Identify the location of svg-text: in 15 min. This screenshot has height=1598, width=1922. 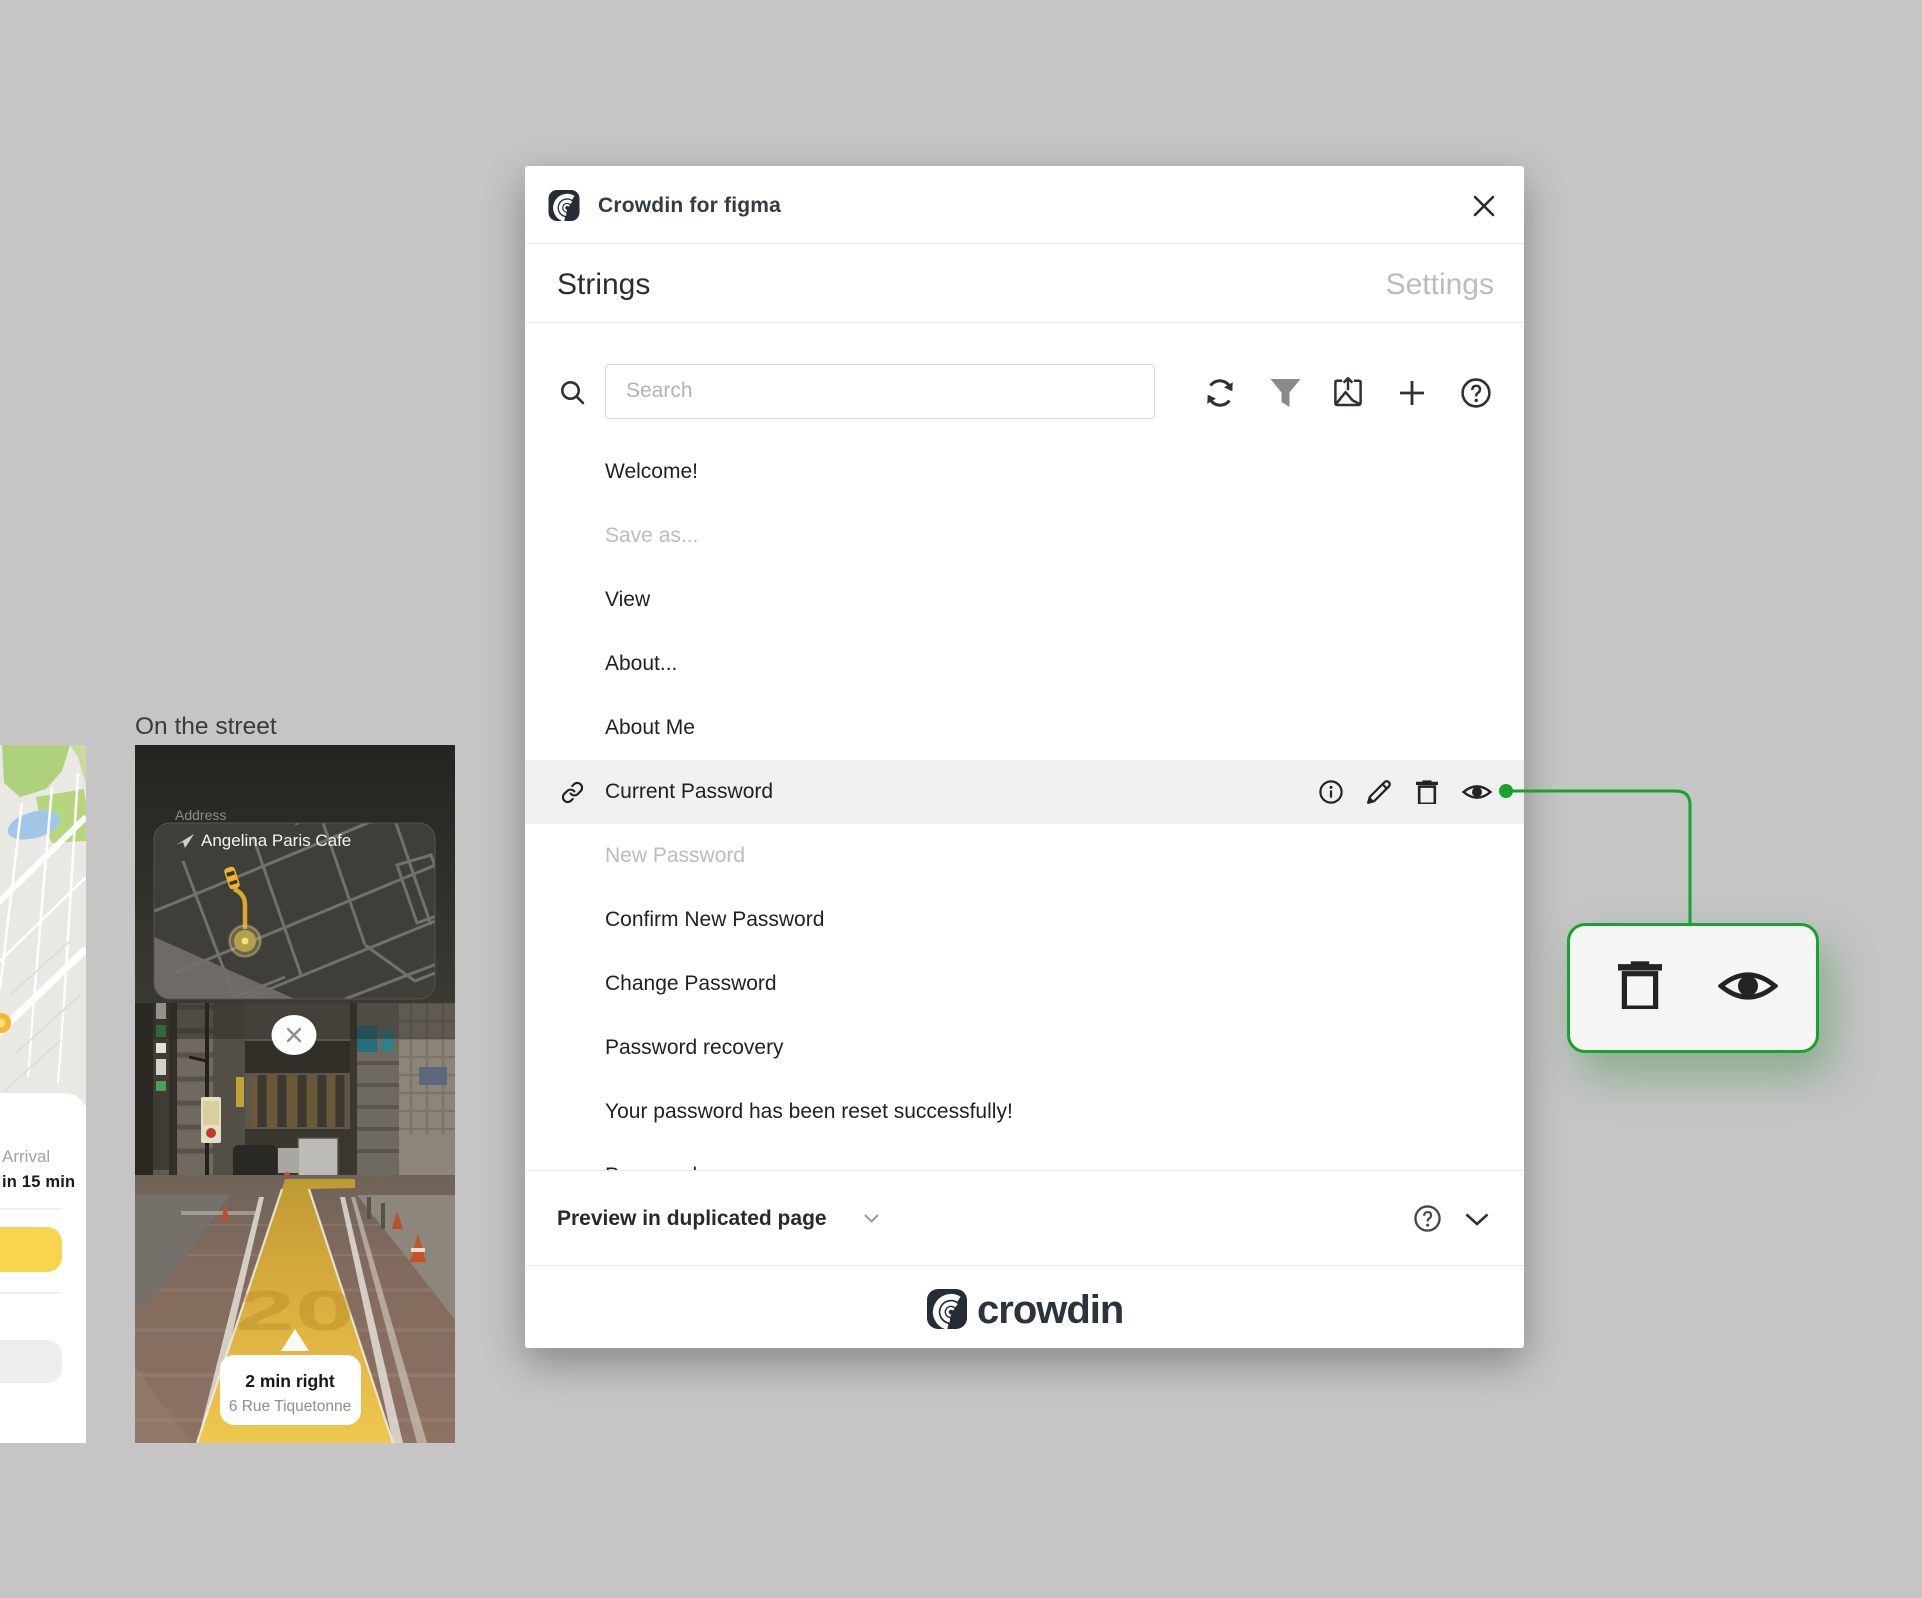
(38, 1182).